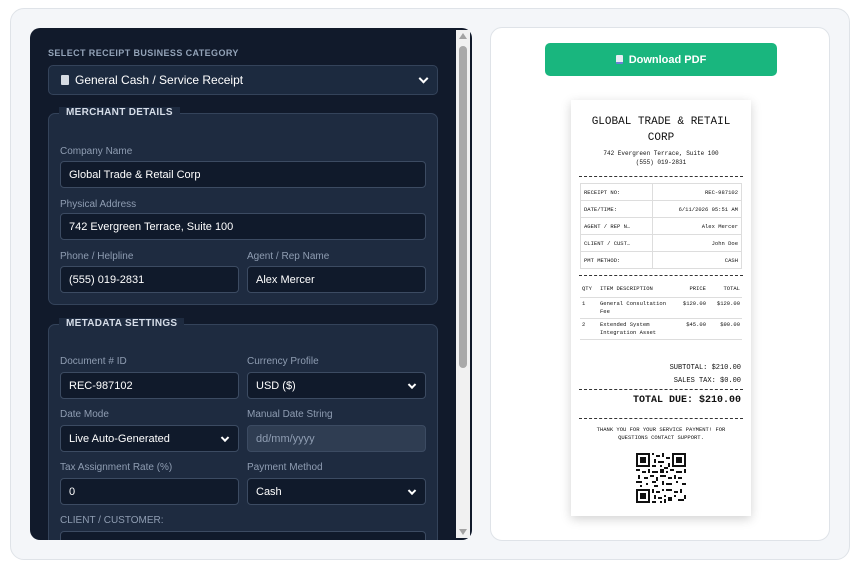  Describe the element at coordinates (636, 329) in the screenshot. I see `receipt-item-desc: Extended System Integration Asset` at that location.